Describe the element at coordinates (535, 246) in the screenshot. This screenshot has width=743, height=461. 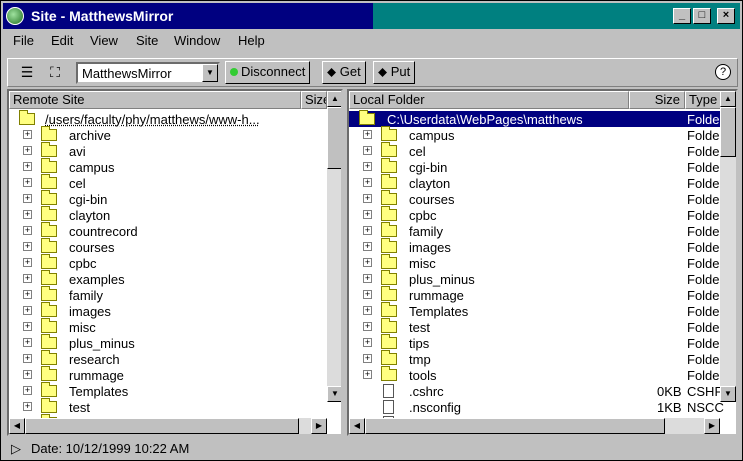
I see `local-folder-row: + images Folde` at that location.